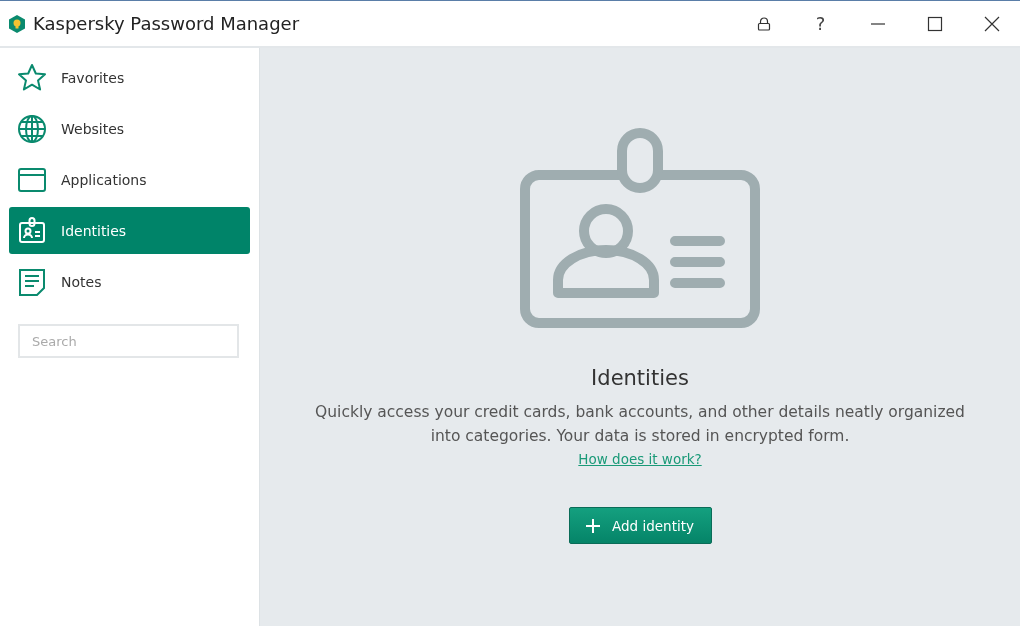 The width and height of the screenshot is (1020, 626). What do you see at coordinates (991, 23) in the screenshot?
I see `close-icon` at bounding box center [991, 23].